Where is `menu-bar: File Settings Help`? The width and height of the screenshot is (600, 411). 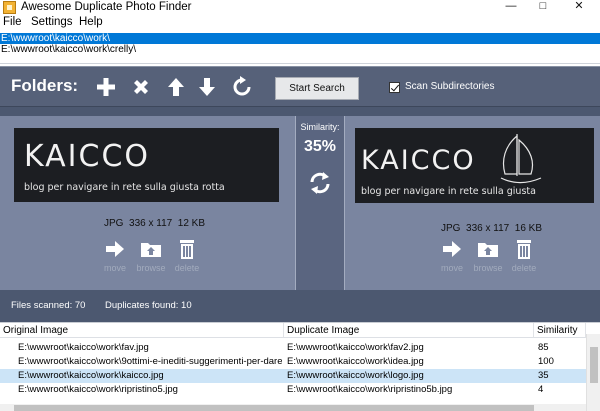 menu-bar: File Settings Help is located at coordinates (300, 23).